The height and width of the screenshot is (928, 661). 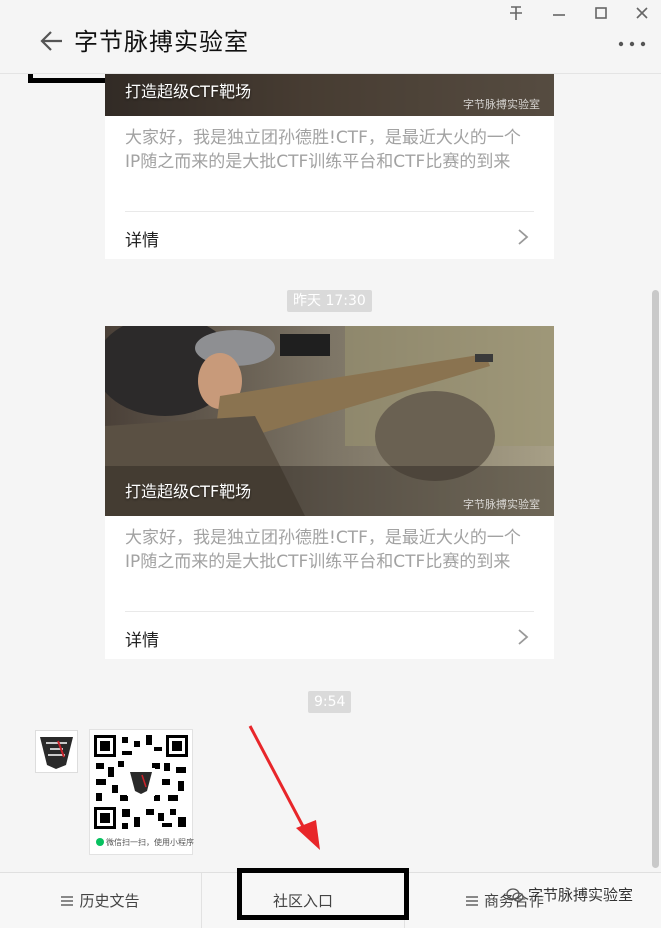 I want to click on qr-caption: 微信扫一扫，使用小程序, so click(x=145, y=842).